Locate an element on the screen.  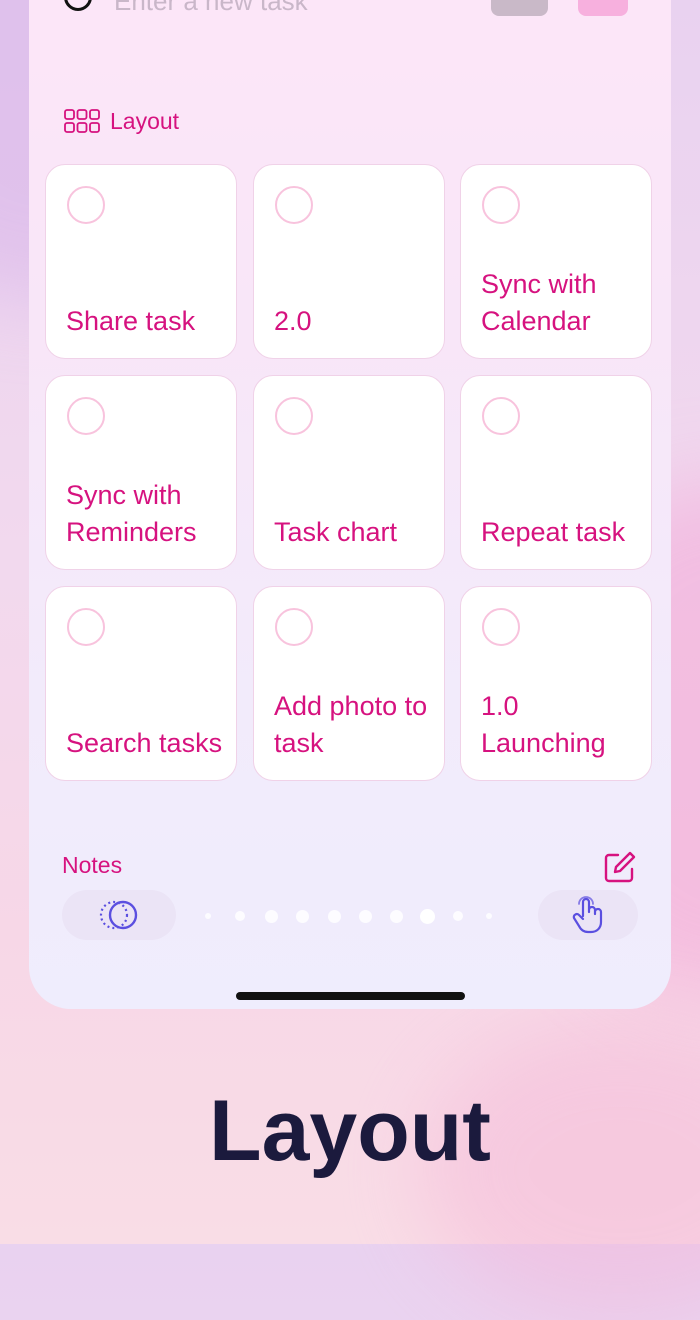
page-dot-active is located at coordinates (427, 916).